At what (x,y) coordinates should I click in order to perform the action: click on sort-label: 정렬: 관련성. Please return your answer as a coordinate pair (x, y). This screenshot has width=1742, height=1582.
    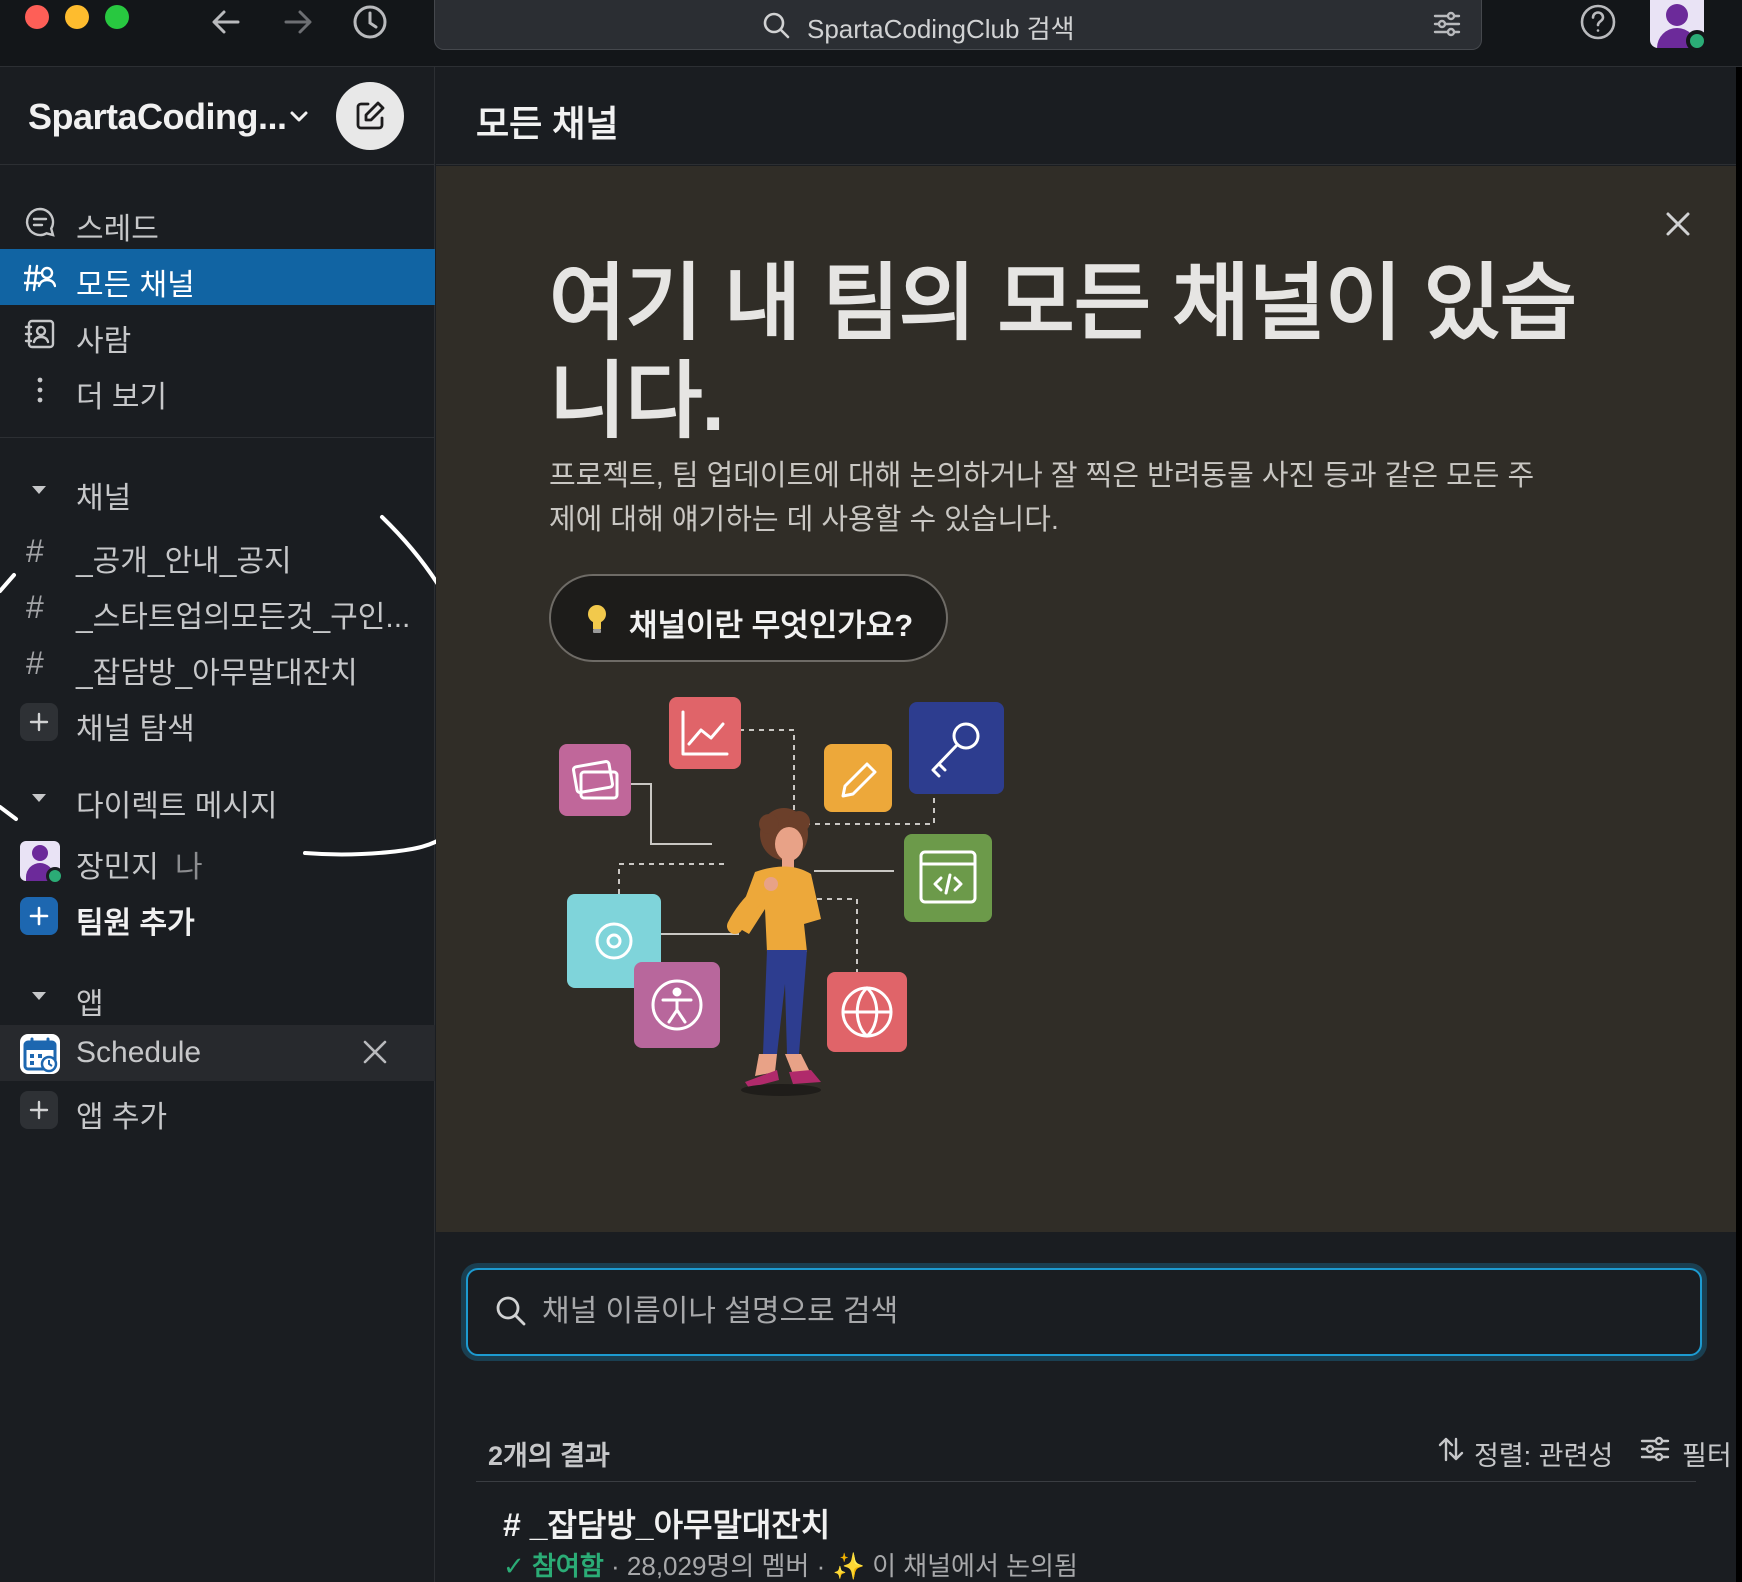
    Looking at the image, I should click on (1544, 1456).